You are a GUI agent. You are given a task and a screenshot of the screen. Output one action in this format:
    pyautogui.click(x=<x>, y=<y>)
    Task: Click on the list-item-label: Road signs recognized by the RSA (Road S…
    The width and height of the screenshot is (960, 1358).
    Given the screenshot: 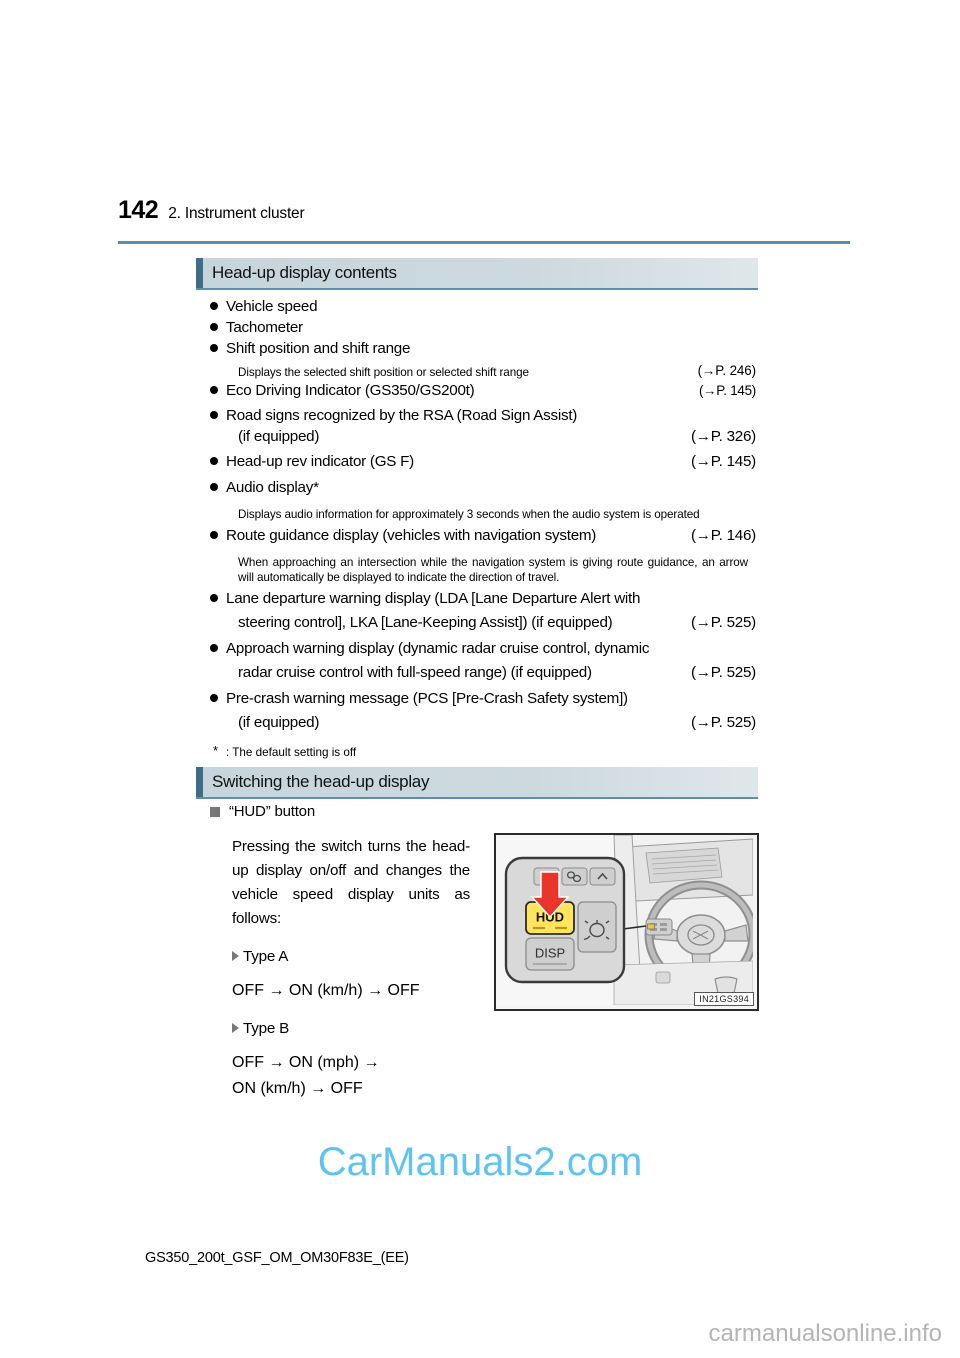 What is the action you would take?
    pyautogui.click(x=402, y=415)
    